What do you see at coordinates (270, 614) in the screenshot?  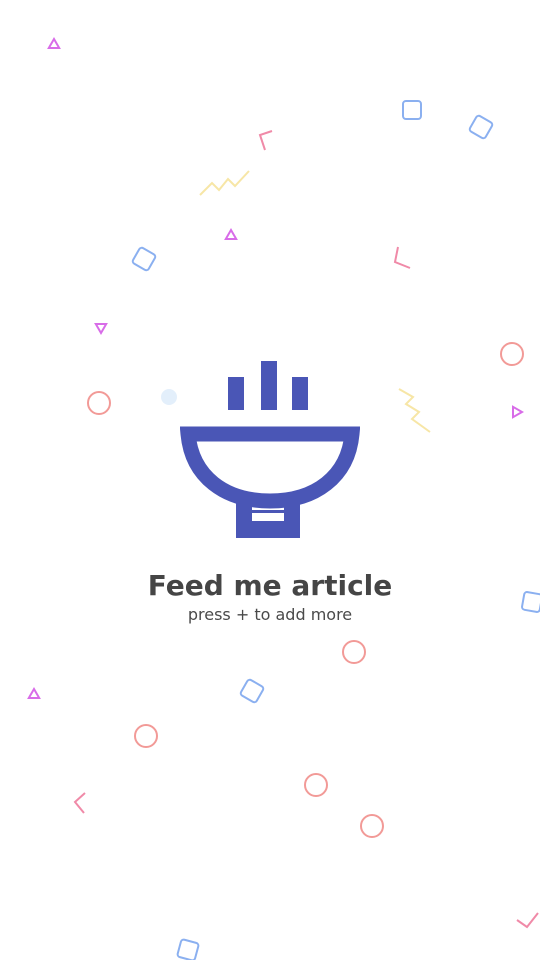 I see `empty-state-subtitle: press + to add more` at bounding box center [270, 614].